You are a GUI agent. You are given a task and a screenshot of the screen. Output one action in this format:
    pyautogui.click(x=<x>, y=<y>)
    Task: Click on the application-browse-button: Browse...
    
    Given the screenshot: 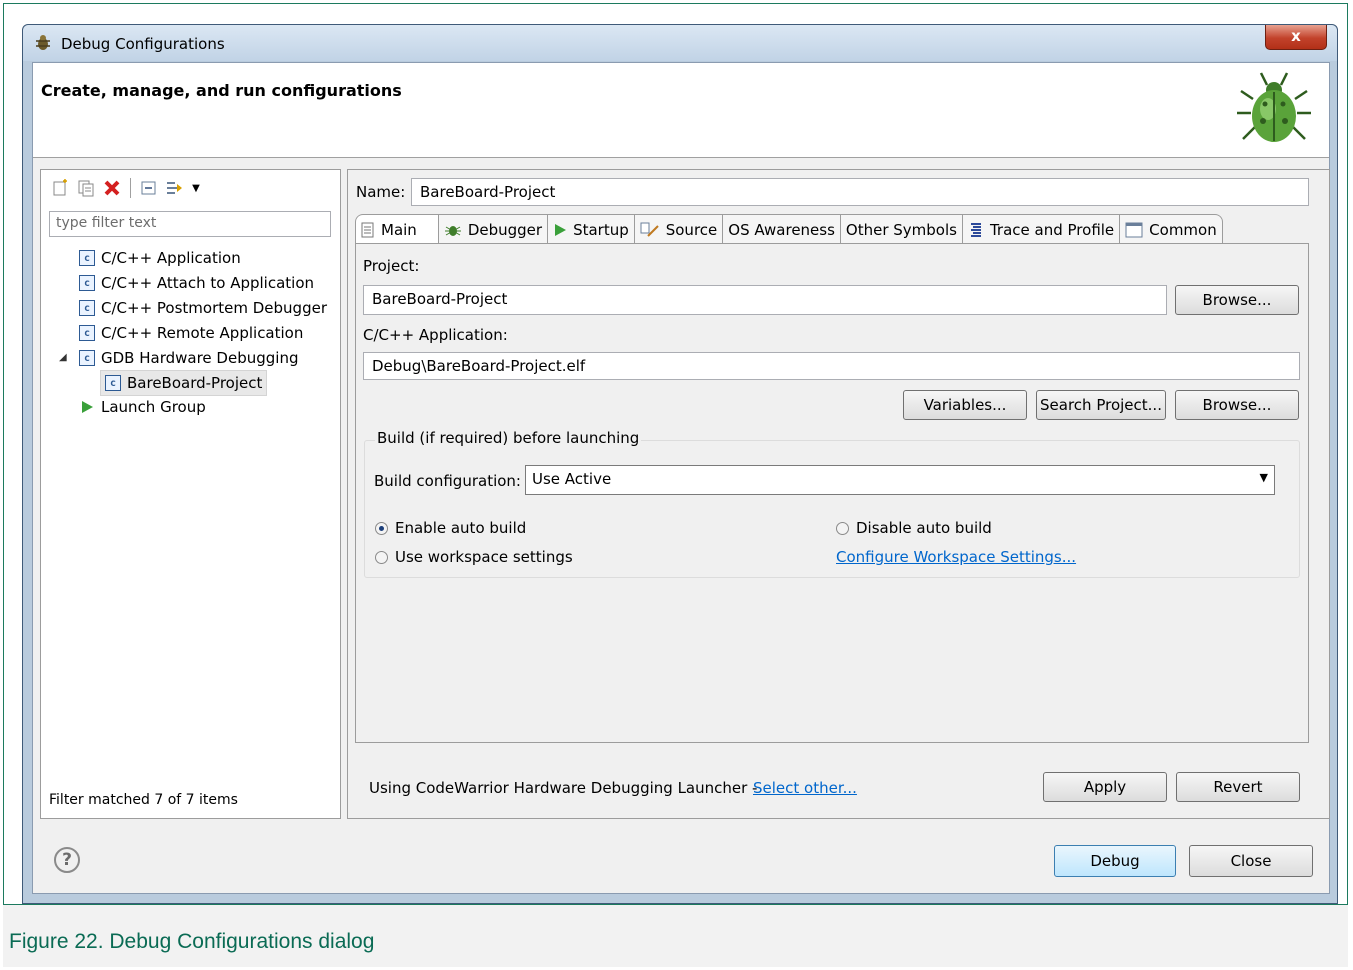 What is the action you would take?
    pyautogui.click(x=1237, y=405)
    